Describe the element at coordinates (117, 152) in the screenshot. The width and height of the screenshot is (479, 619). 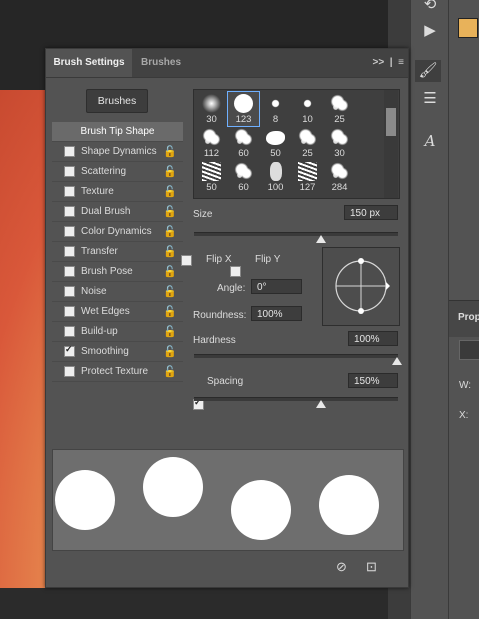
I see `brush-option-row: Shape Dynamics 🔓` at that location.